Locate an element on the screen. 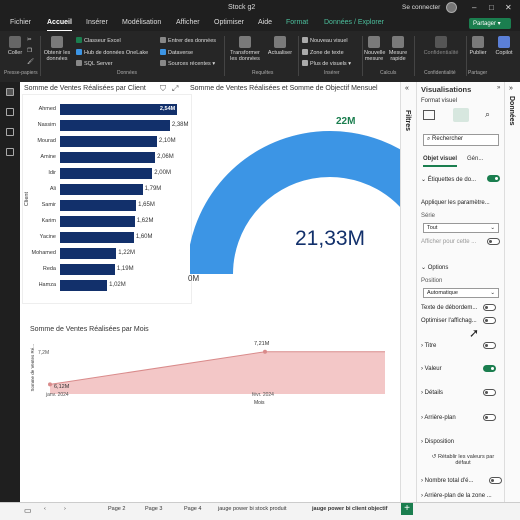  view-sidebar is located at coordinates (10, 292).